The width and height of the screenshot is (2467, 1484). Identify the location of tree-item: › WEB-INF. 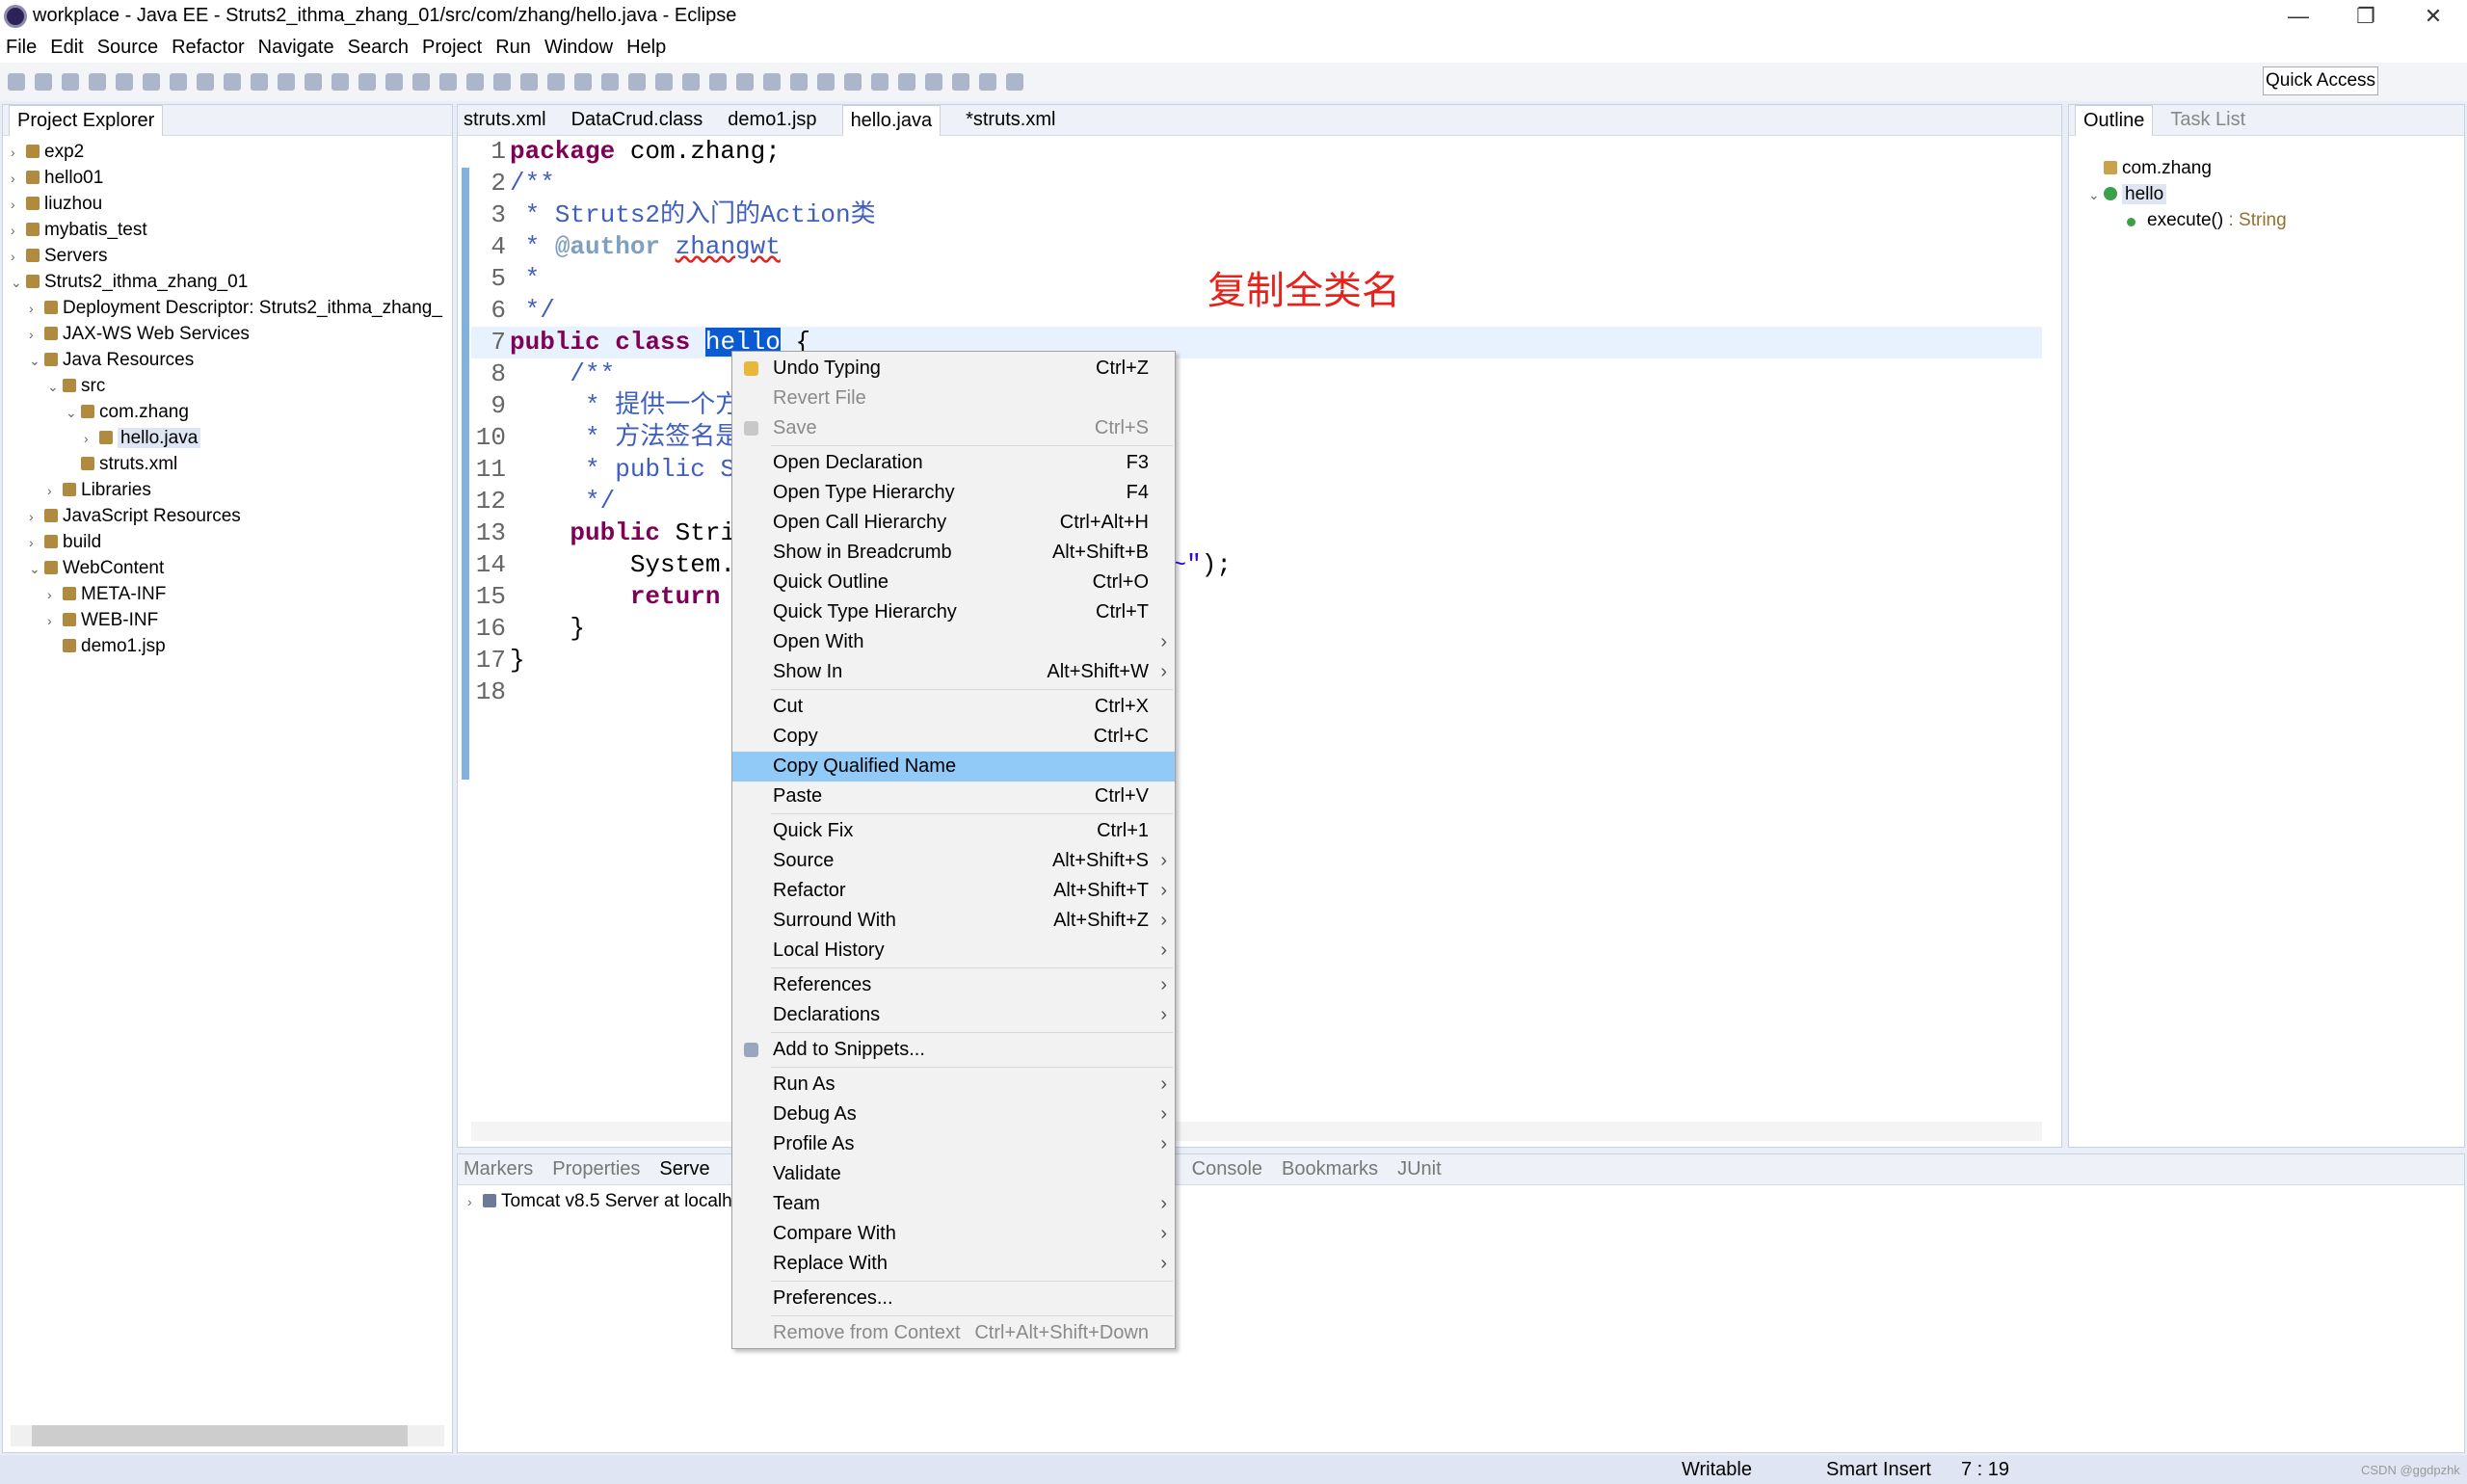
(231, 620).